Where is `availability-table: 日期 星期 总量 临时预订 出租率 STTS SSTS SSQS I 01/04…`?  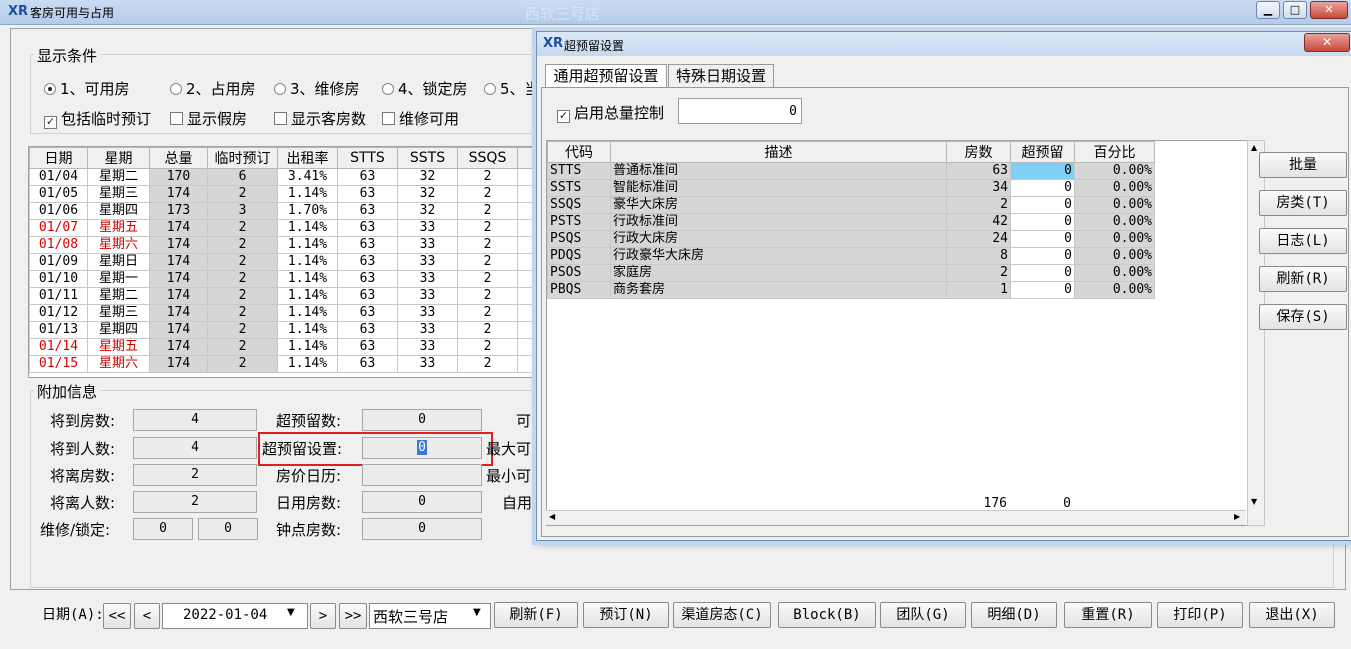 availability-table: 日期 星期 总量 临时预订 出租率 STTS SSTS SSQS I 01/04… is located at coordinates (284, 260).